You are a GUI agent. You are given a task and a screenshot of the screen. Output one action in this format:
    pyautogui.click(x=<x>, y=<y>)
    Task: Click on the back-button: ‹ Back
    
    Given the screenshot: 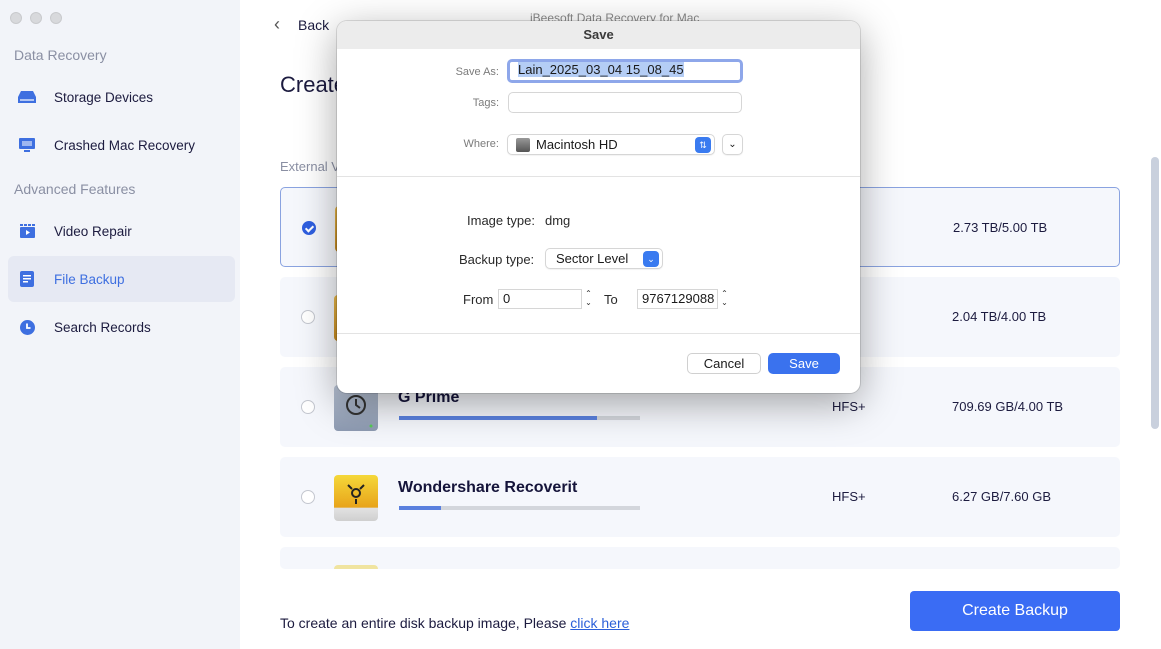 What is the action you would take?
    pyautogui.click(x=301, y=24)
    